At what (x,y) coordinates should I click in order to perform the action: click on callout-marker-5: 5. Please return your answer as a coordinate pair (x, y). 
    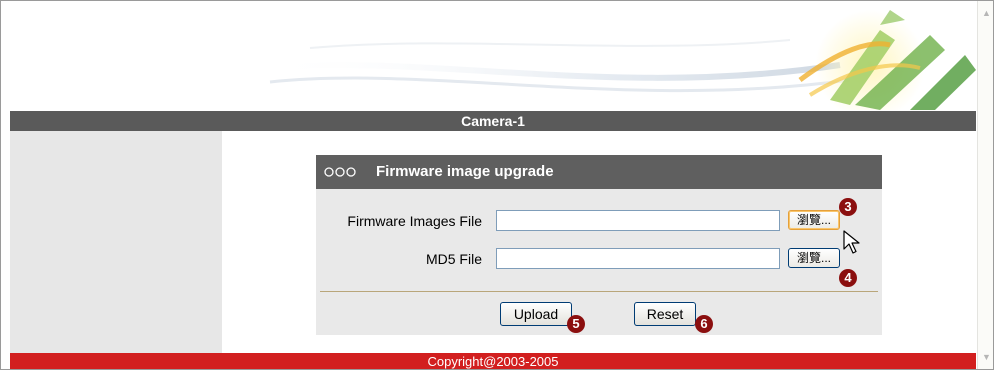
    Looking at the image, I should click on (576, 324).